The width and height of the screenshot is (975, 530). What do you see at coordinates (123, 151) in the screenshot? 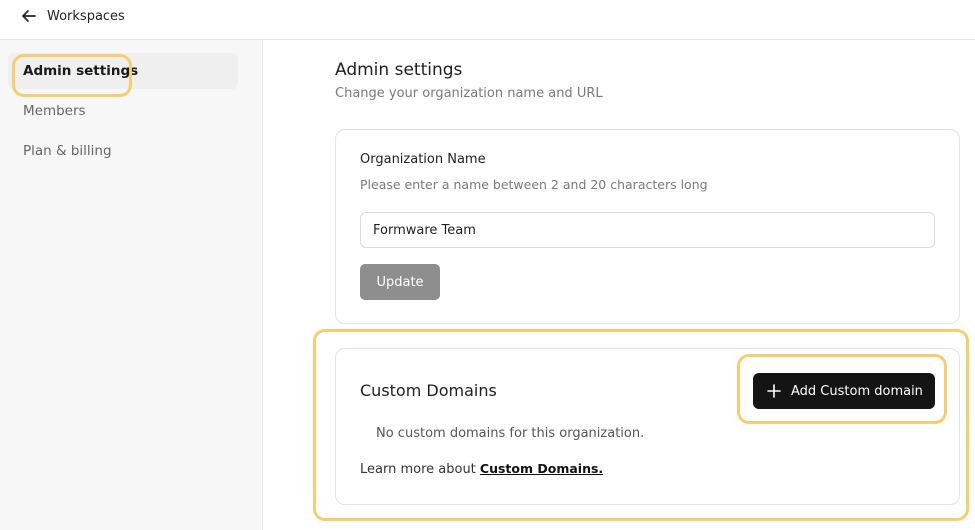
I see `sidebar-item-plan-billing: Plan & billing` at bounding box center [123, 151].